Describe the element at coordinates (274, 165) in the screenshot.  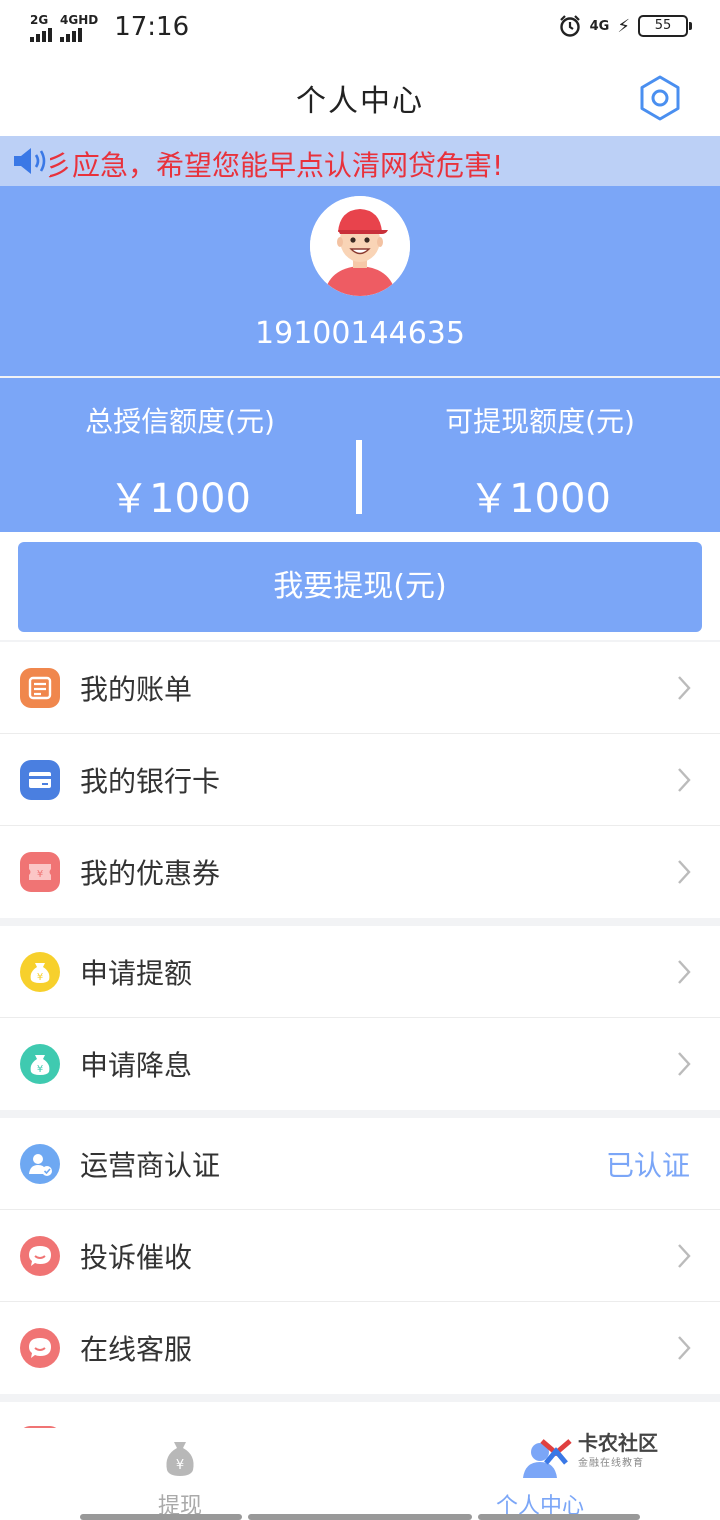
I see `notice-text: 彡应急，希望您能早点认清网贷危害!` at that location.